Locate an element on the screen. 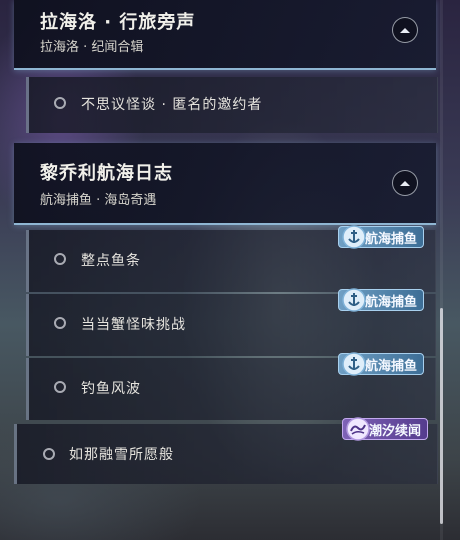 Image resolution: width=460 pixels, height=540 pixels. group-title: 拉海洛 · 行旅旁声 is located at coordinates (118, 22).